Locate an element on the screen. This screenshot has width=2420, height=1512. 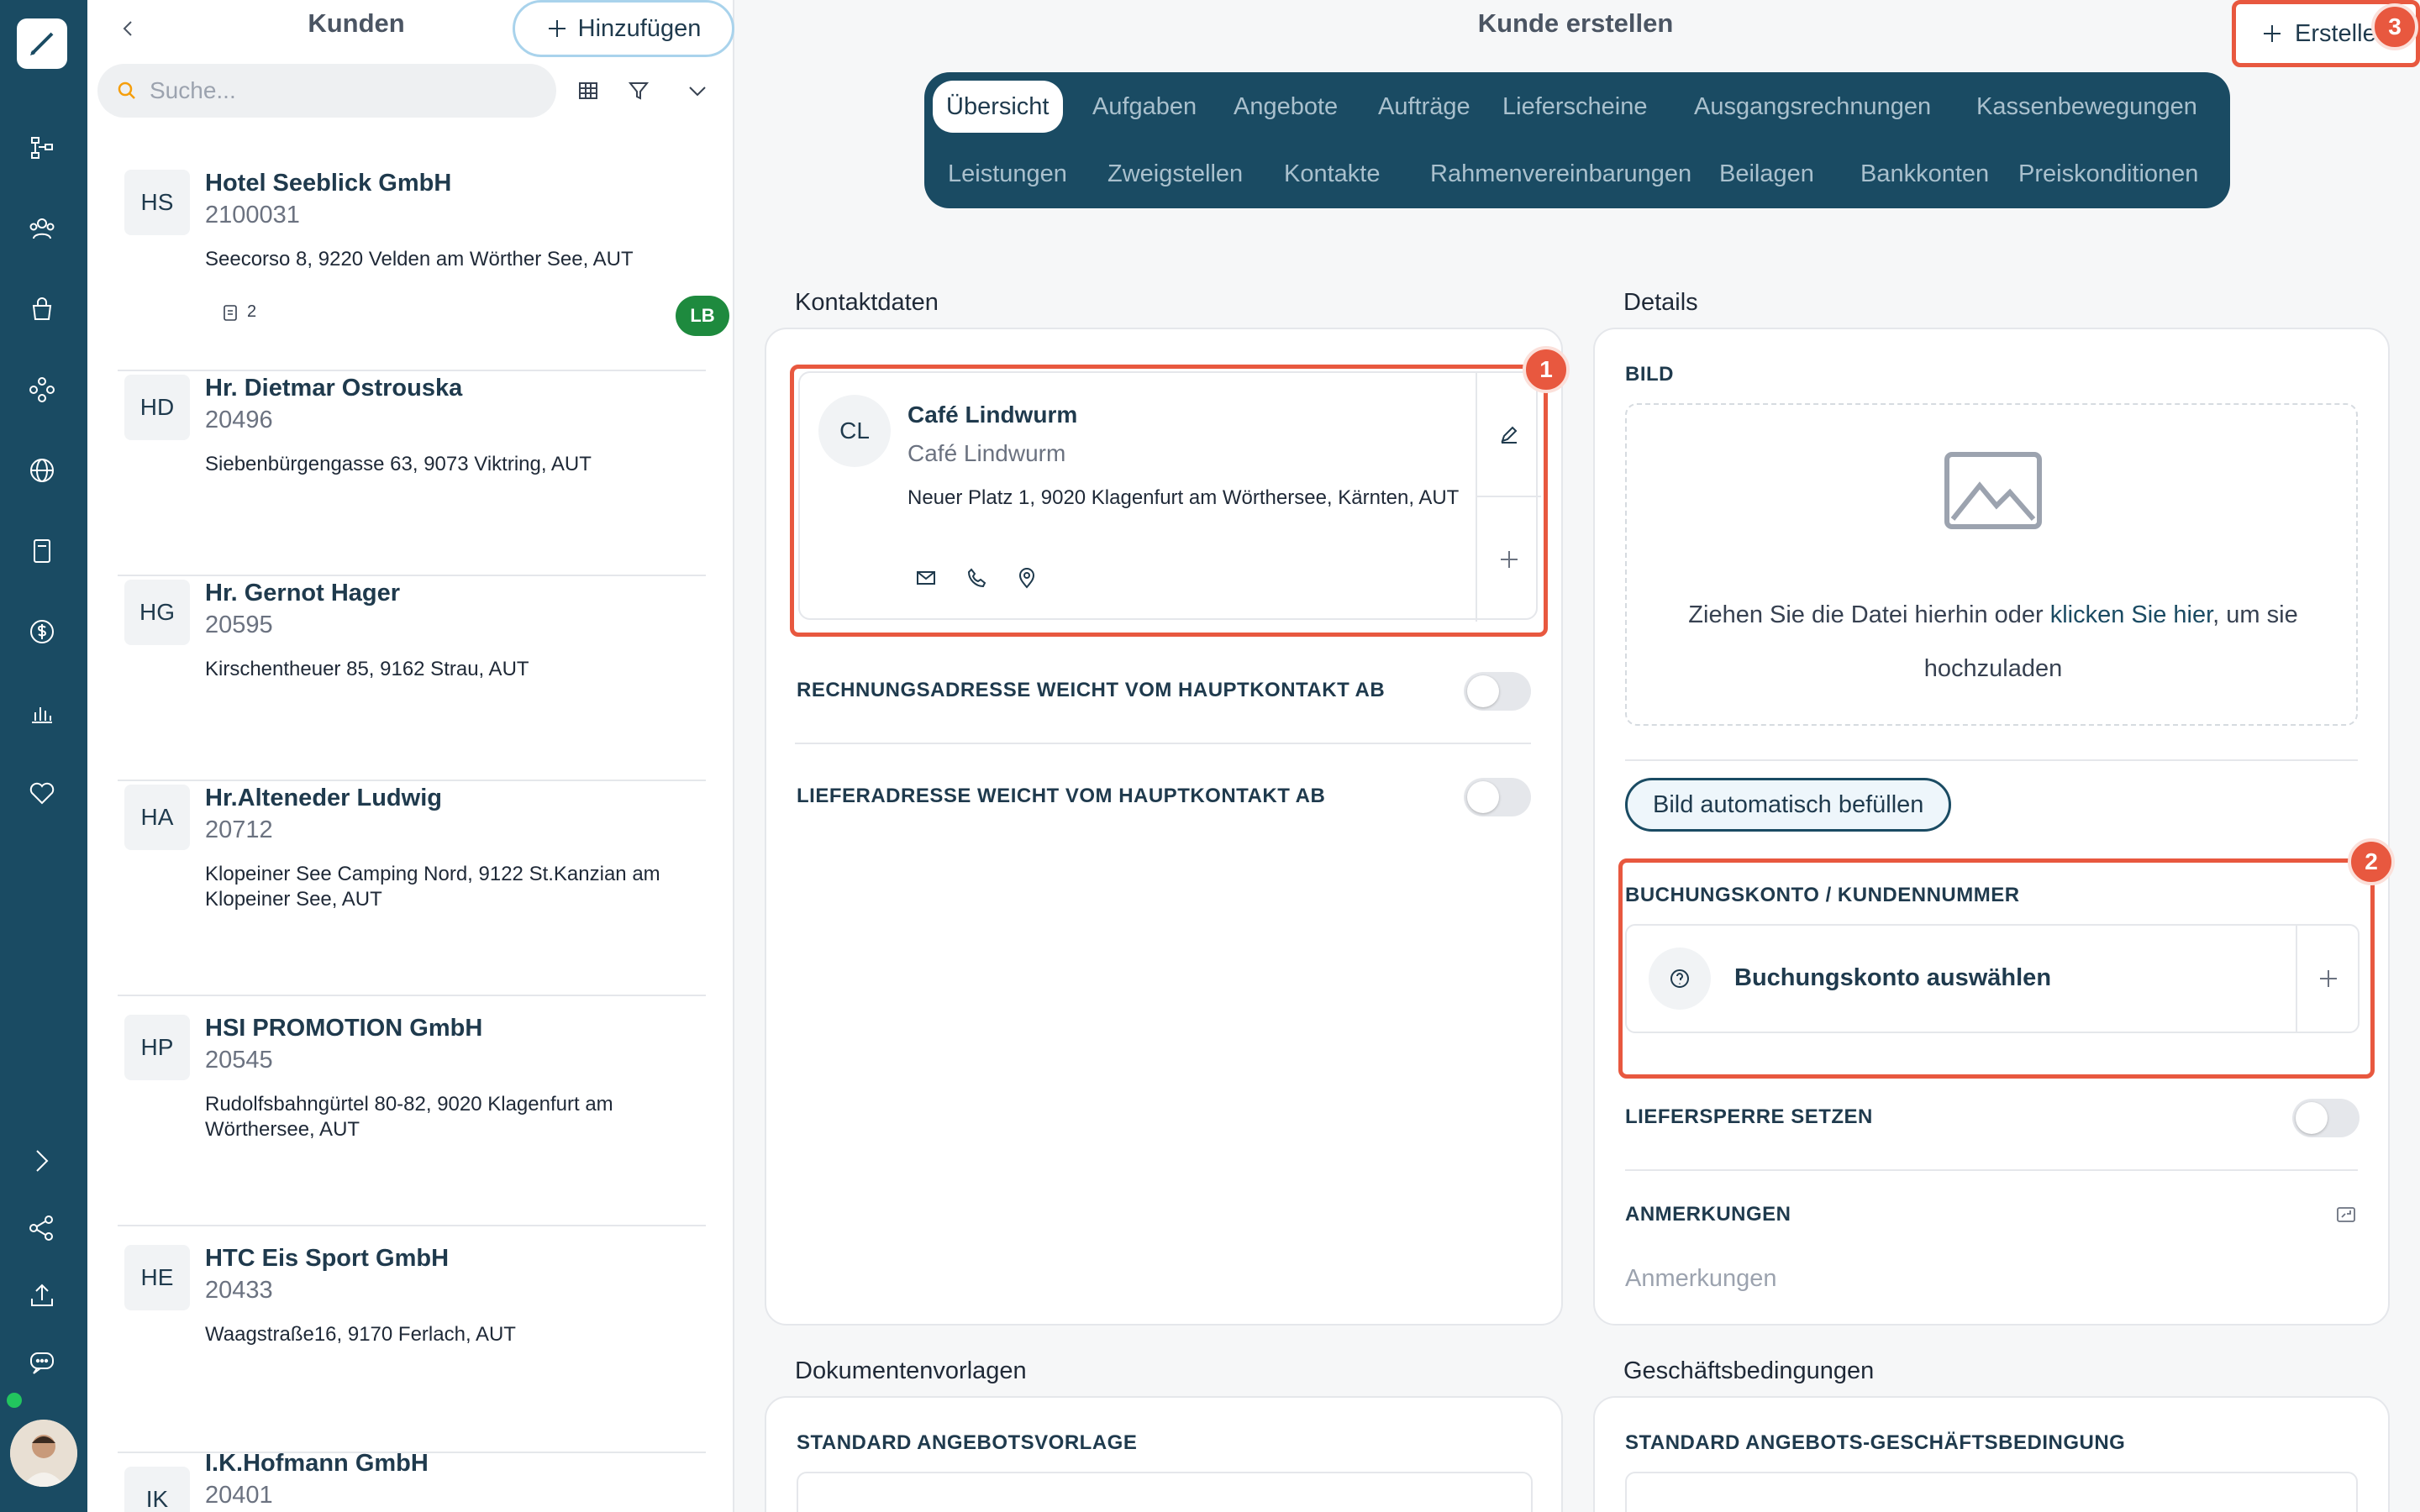
online-status-dot is located at coordinates (15, 1400).